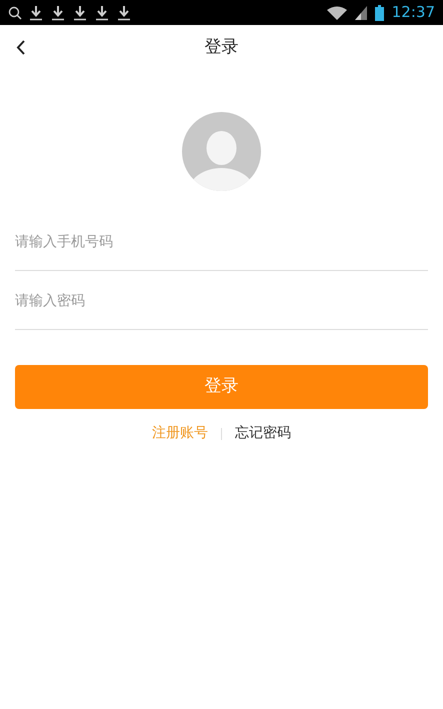 The width and height of the screenshot is (443, 709). Describe the element at coordinates (336, 13) in the screenshot. I see `wifi-icon` at that location.